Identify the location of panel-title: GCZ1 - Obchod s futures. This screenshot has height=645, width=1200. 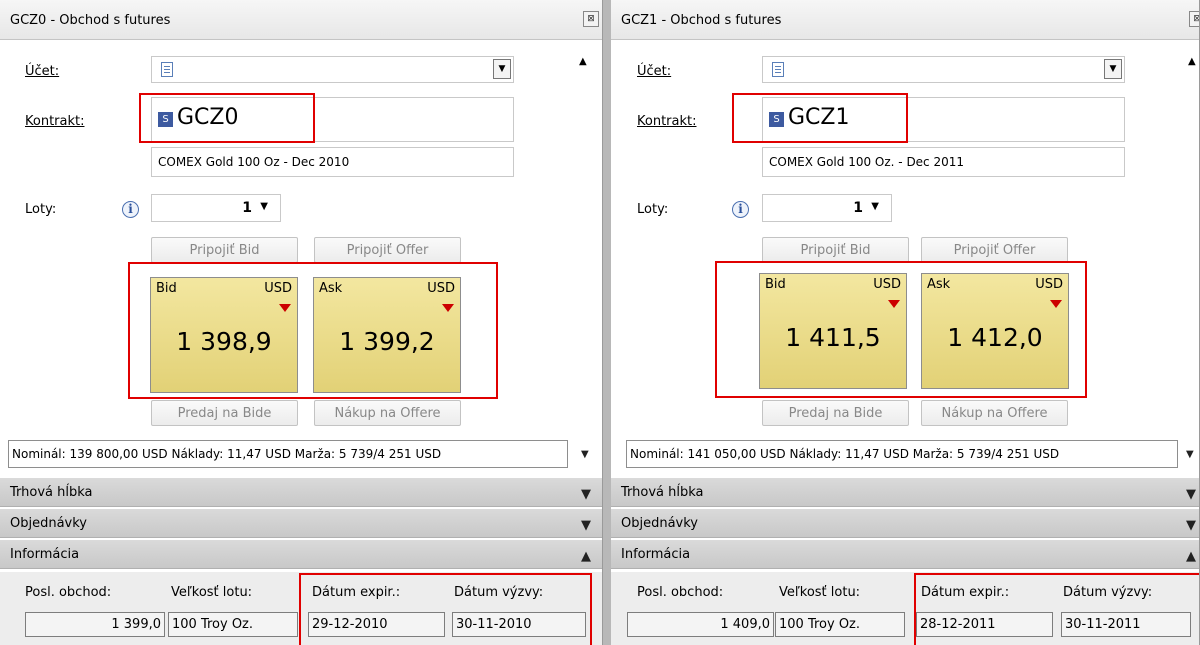
(701, 20).